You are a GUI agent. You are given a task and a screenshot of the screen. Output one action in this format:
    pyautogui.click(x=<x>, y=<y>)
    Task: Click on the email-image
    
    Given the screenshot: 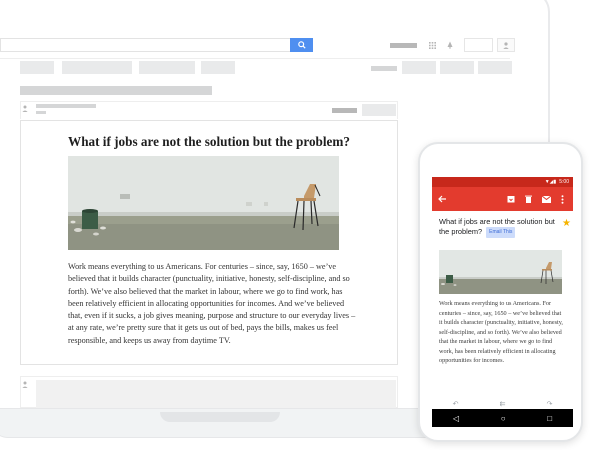 What is the action you would take?
    pyautogui.click(x=203, y=203)
    